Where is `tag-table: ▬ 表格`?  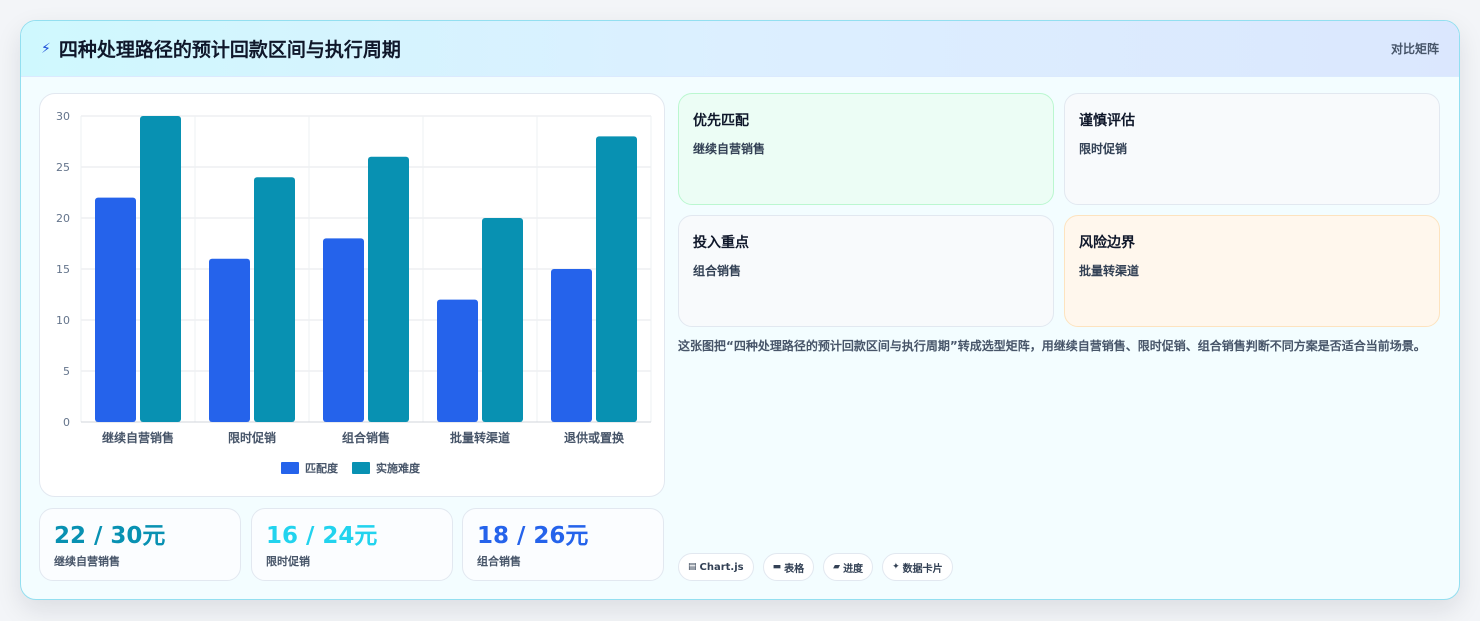
tag-table: ▬ 表格 is located at coordinates (788, 567).